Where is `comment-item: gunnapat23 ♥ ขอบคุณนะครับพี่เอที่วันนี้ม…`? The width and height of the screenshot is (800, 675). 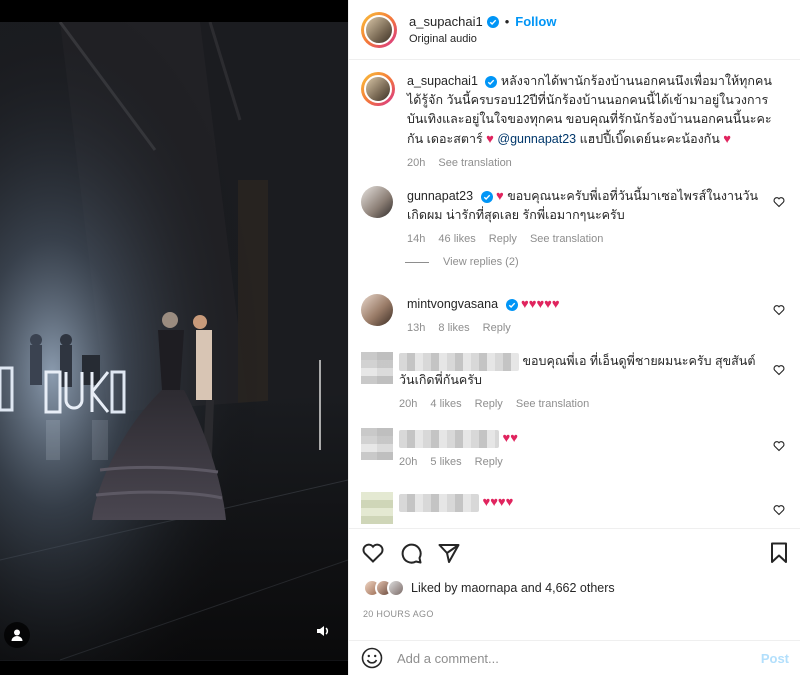 comment-item: gunnapat23 ♥ ขอบคุณนะครับพี่เอที่วันนี้ม… is located at coordinates (576, 215).